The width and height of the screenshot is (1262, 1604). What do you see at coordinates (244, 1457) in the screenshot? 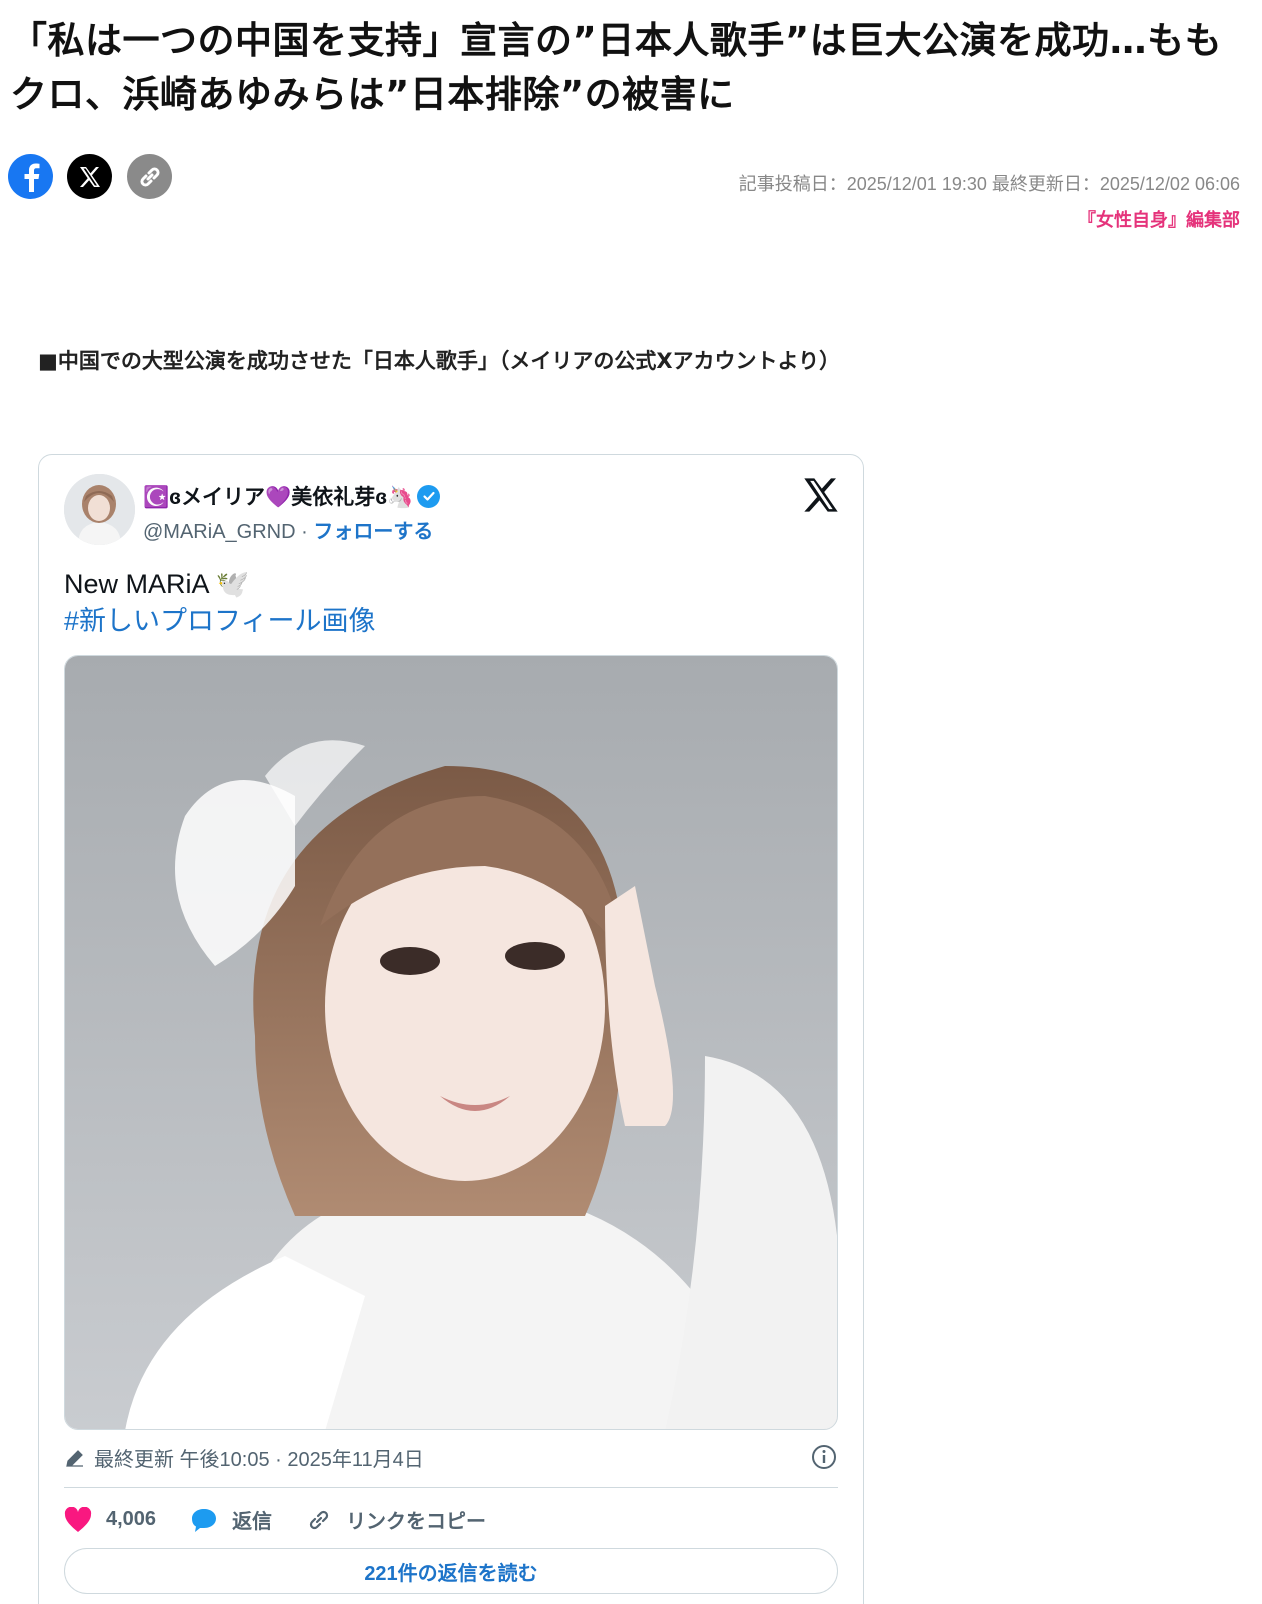
I see `tweet-timestamp: 最終更新 午後10:05 · 2025年11月4日` at bounding box center [244, 1457].